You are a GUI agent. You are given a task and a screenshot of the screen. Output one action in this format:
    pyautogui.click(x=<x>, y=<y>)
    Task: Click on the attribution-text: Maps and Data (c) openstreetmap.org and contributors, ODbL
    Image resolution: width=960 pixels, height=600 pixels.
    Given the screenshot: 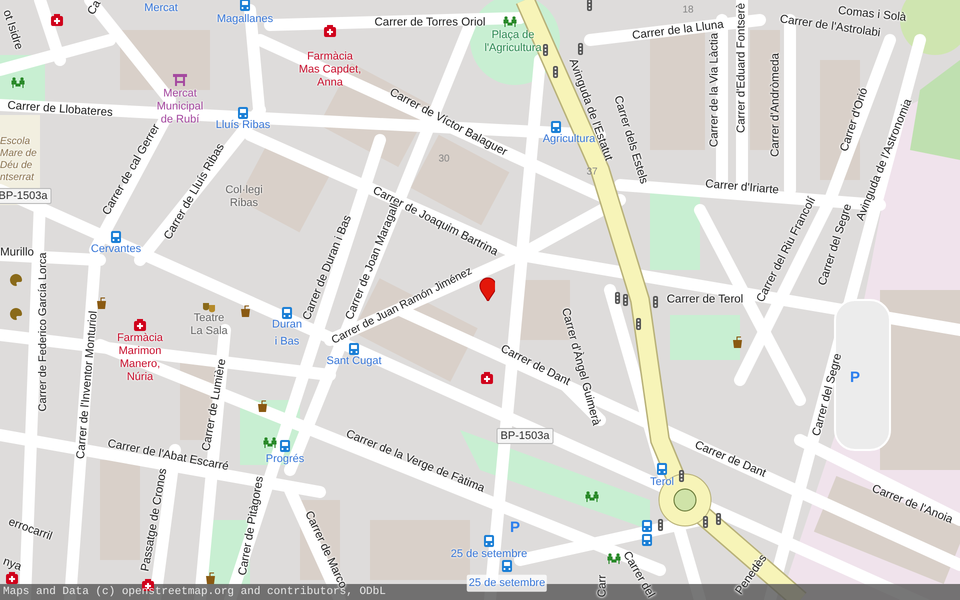 What is the action you would take?
    pyautogui.click(x=194, y=592)
    